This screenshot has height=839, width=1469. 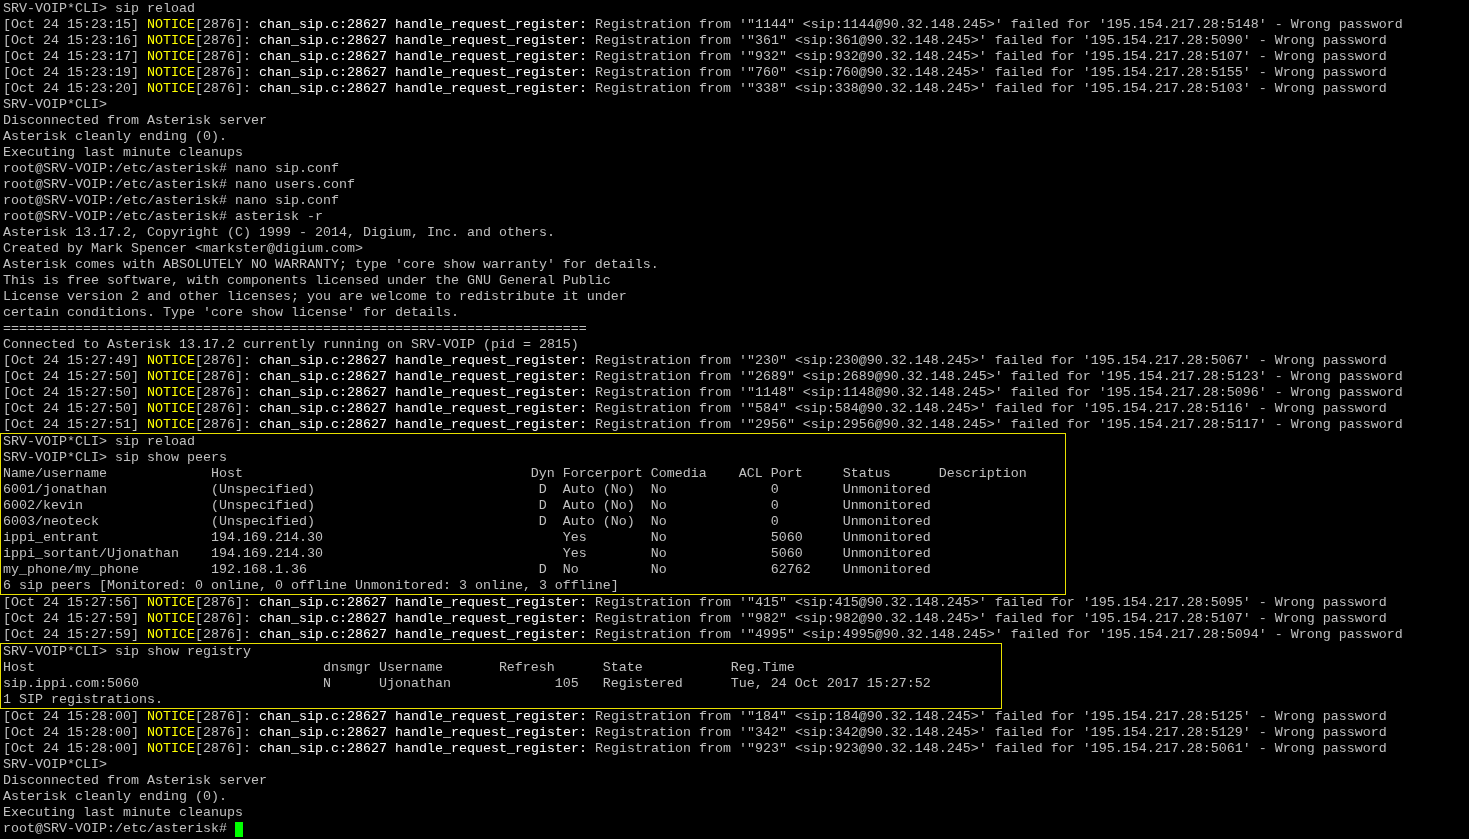 What do you see at coordinates (83, 700) in the screenshot?
I see `summary-line: 1 SIP registrations.` at bounding box center [83, 700].